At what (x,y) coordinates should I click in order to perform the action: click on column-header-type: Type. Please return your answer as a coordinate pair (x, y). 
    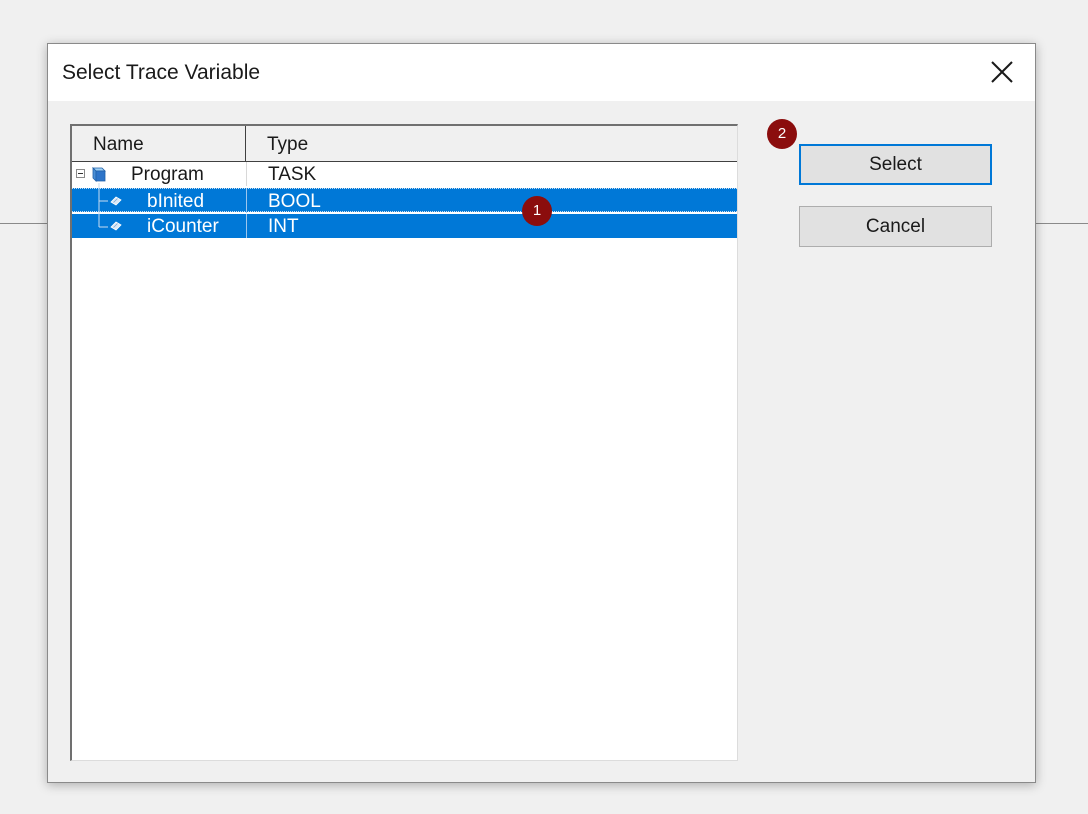
    Looking at the image, I should click on (491, 143).